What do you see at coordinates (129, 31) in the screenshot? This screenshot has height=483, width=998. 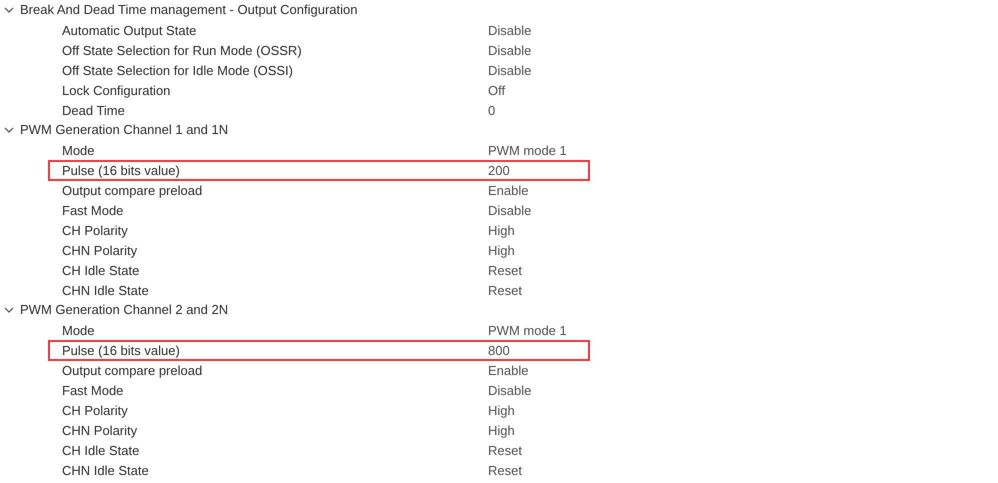 I see `property-label: Automatic Output State` at bounding box center [129, 31].